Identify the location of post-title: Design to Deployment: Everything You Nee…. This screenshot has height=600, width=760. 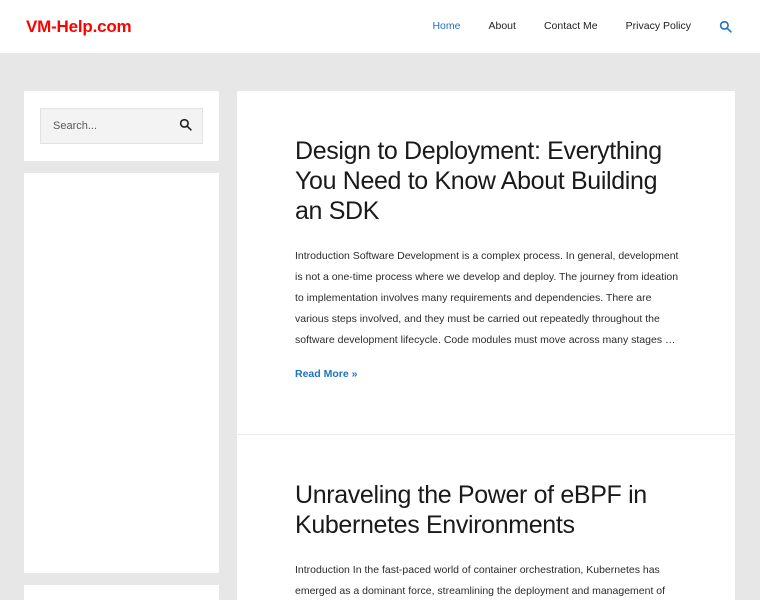
(491, 181).